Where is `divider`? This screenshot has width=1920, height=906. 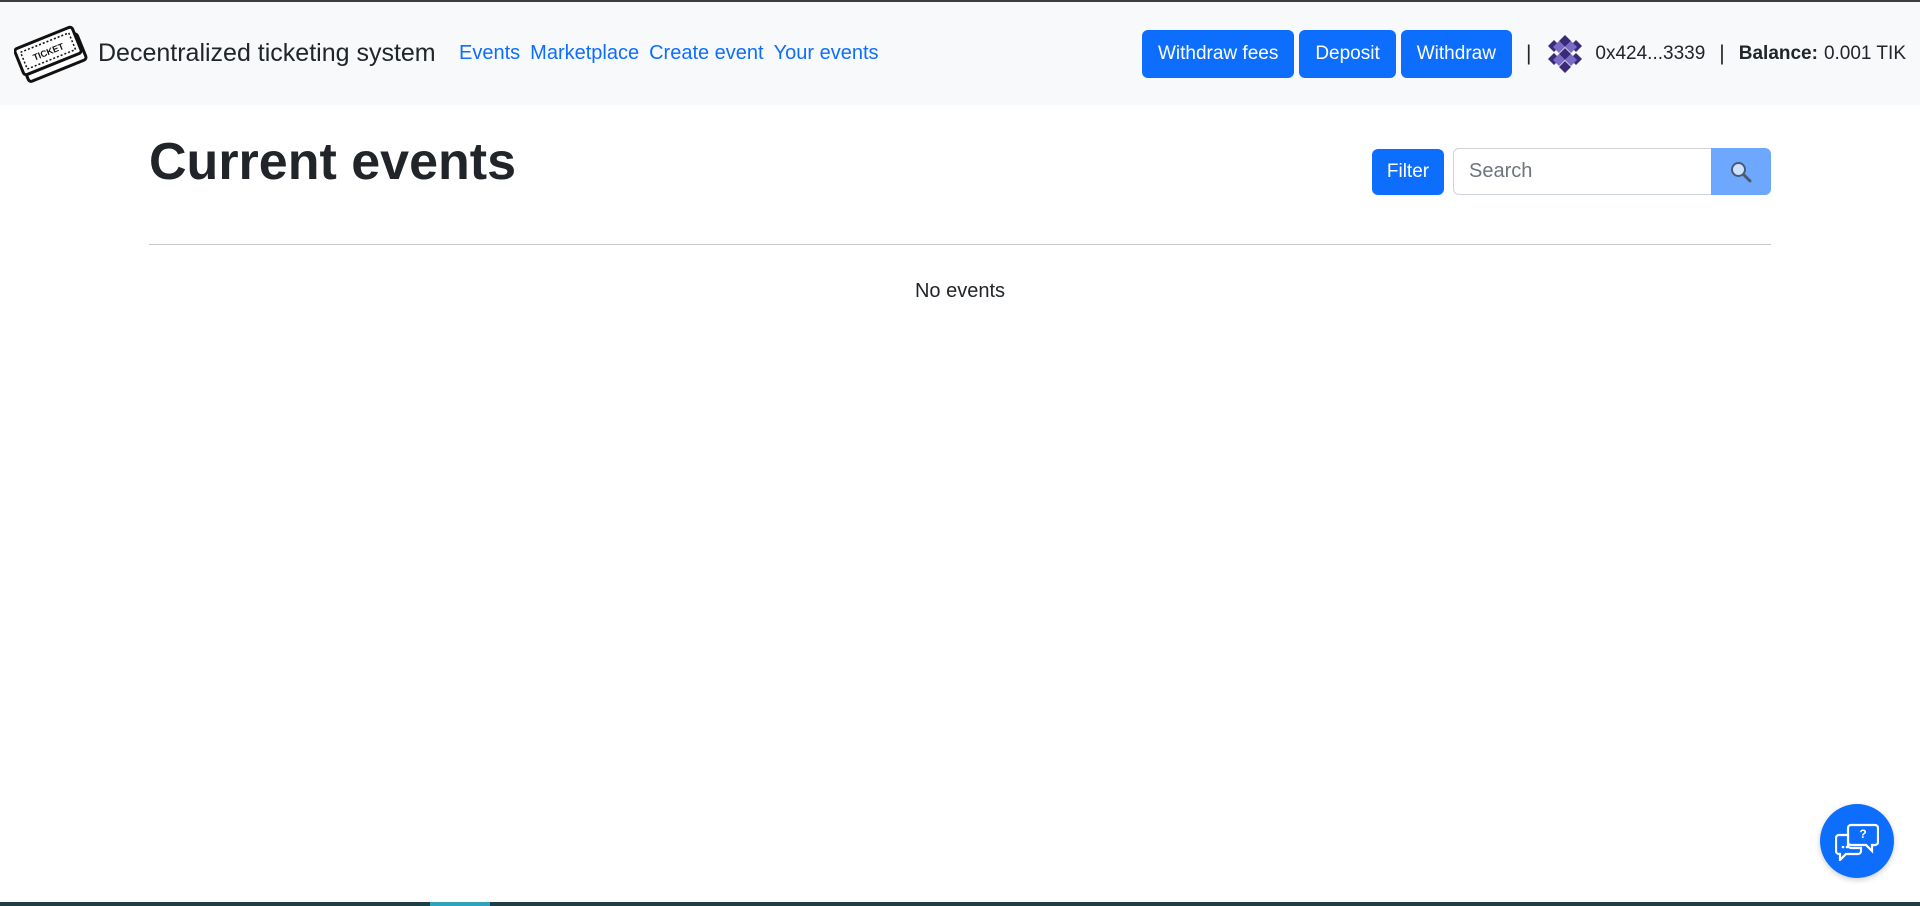 divider is located at coordinates (960, 244).